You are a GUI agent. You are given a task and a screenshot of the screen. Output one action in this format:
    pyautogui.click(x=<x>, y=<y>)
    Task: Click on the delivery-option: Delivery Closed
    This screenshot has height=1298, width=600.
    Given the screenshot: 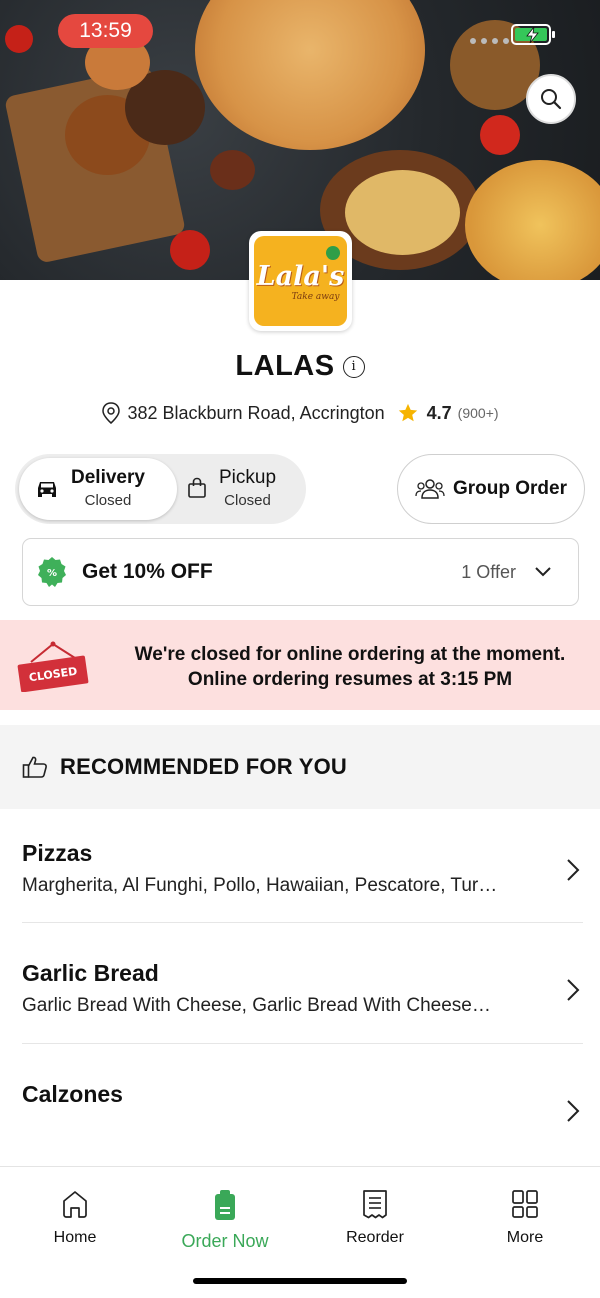 What is the action you would take?
    pyautogui.click(x=90, y=488)
    